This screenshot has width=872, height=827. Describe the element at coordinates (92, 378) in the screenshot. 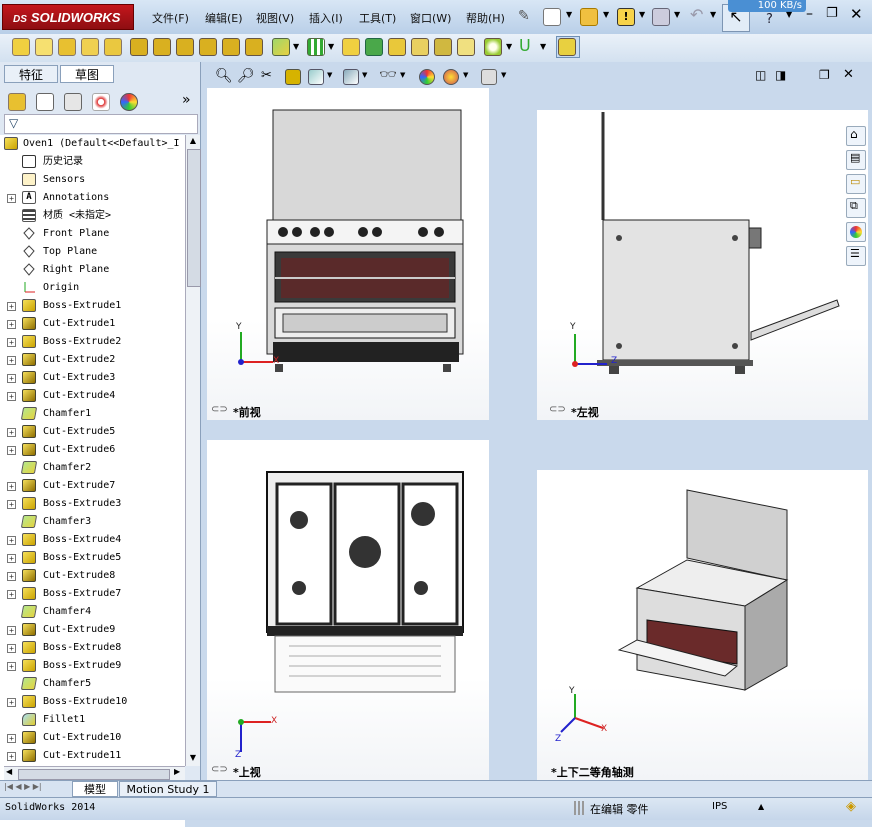

I see `tree-item: + Cut-Extrude3` at that location.